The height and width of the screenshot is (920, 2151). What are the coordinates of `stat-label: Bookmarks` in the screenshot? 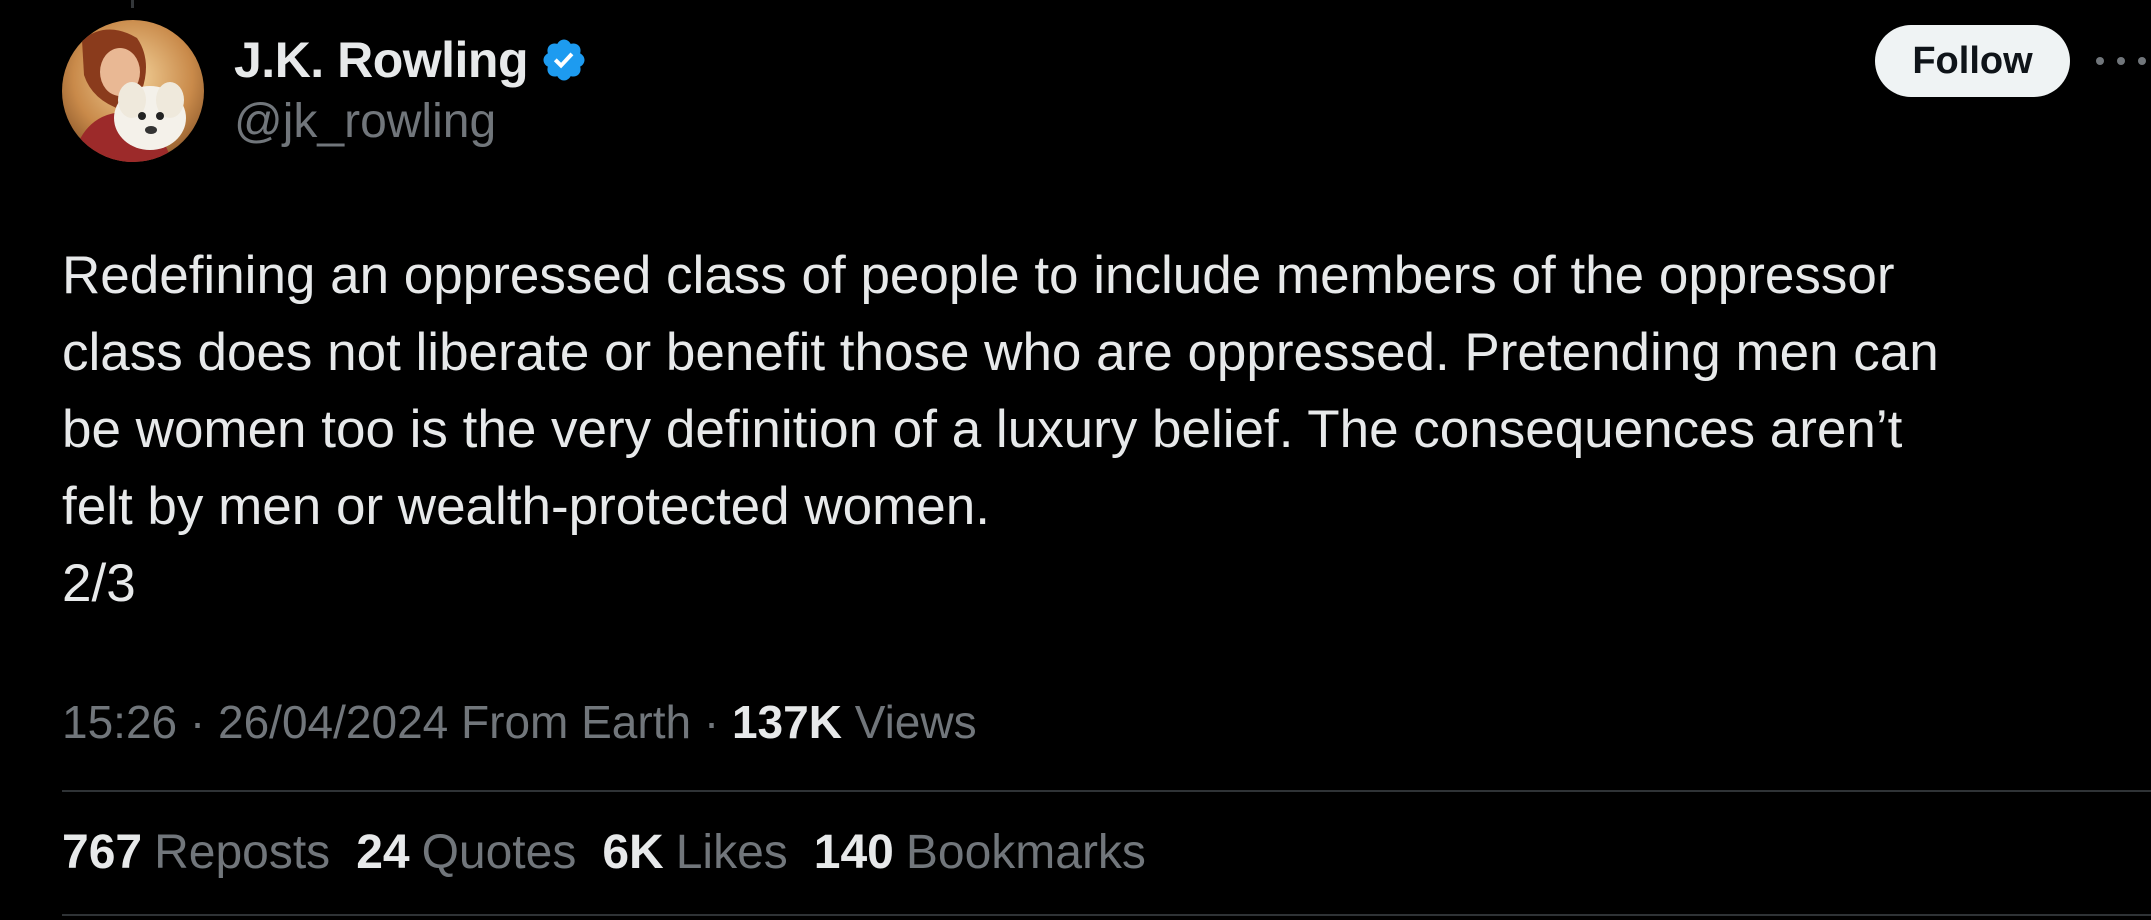 It's located at (1025, 852).